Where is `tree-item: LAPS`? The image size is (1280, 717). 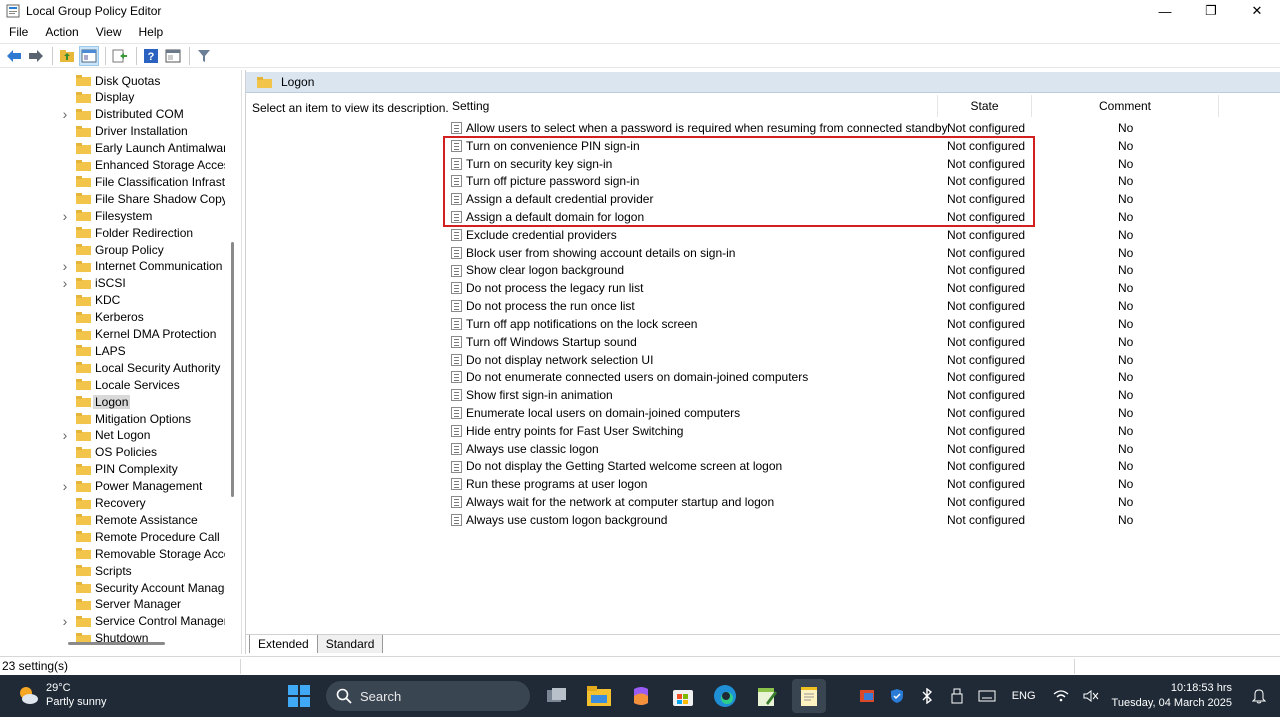
tree-item: LAPS is located at coordinates (120, 350).